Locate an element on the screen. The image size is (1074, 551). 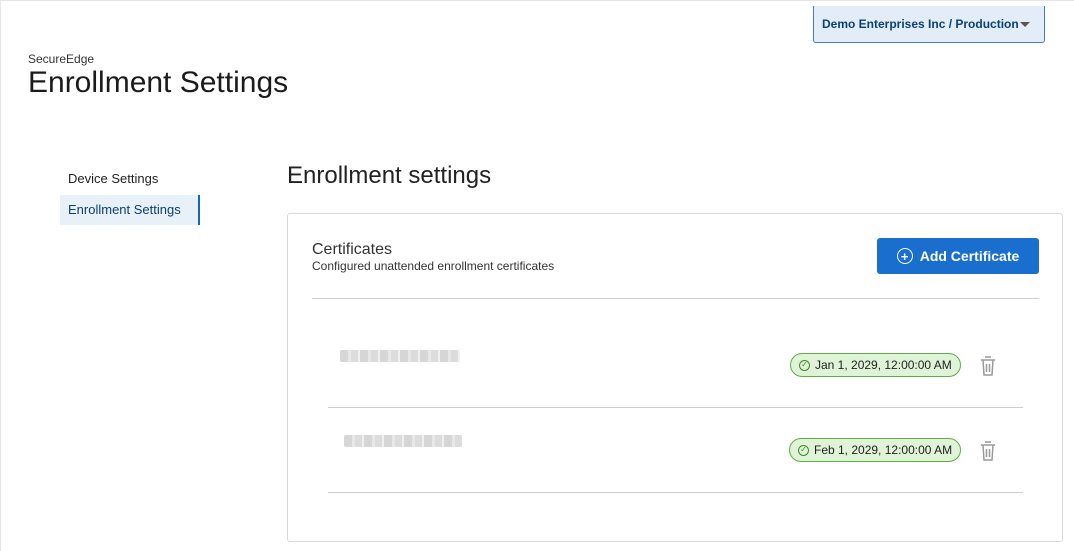
certificates-title: Certificates is located at coordinates (352, 249).